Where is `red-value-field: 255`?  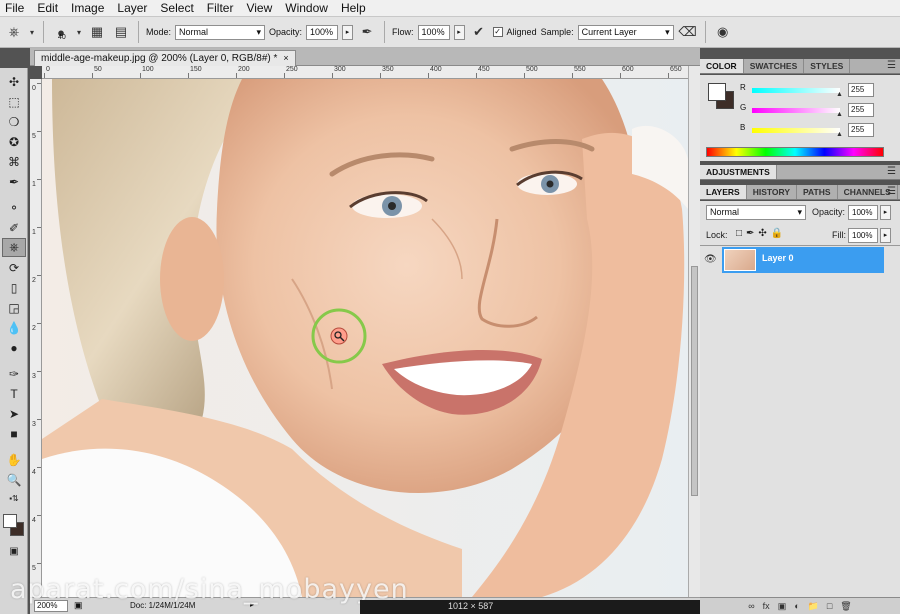
red-value-field: 255 is located at coordinates (861, 90).